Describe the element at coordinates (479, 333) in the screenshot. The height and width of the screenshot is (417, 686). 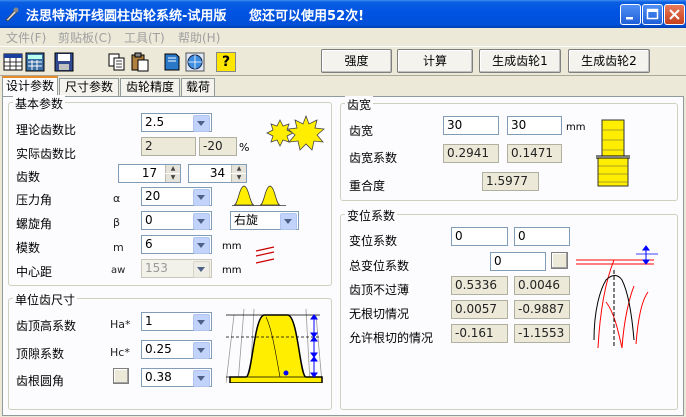
I see `allowed-undercut1-field: -0.161` at that location.